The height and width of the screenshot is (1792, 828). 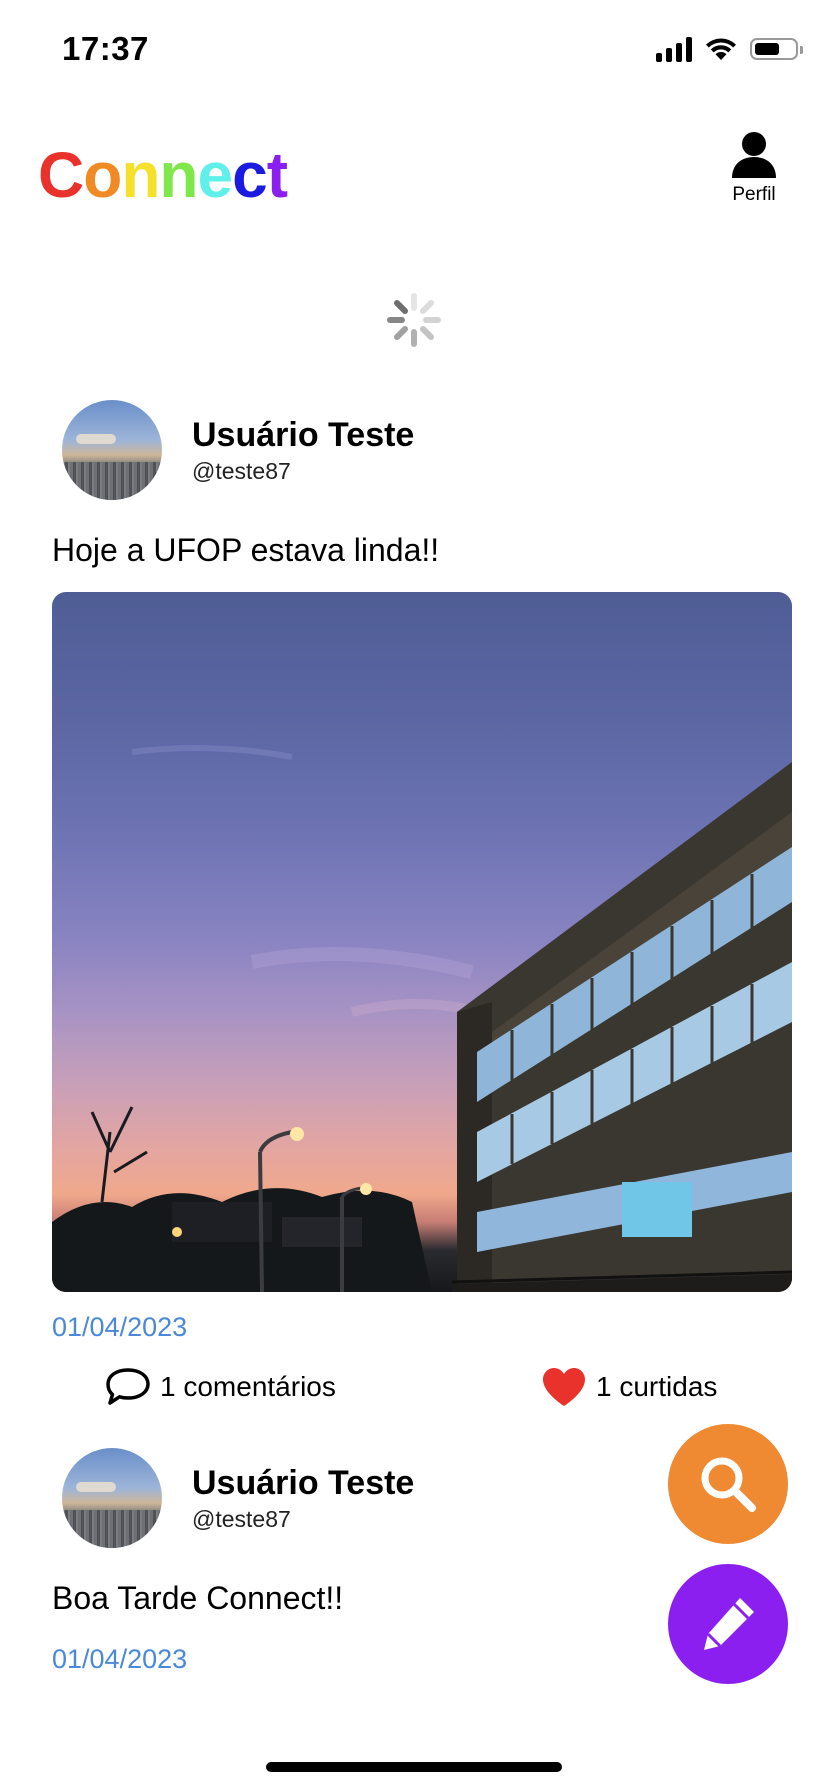 What do you see at coordinates (674, 49) in the screenshot?
I see `cellular-signal-icon` at bounding box center [674, 49].